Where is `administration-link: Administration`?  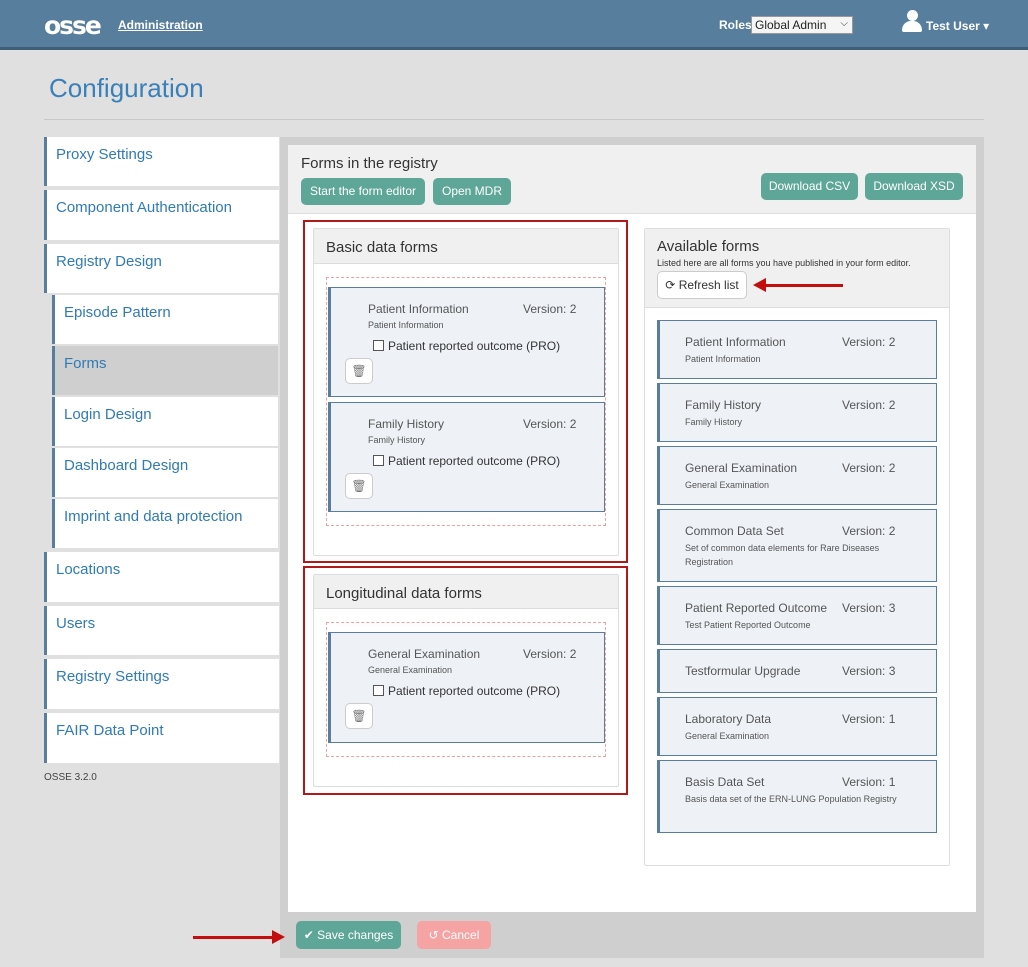
administration-link: Administration is located at coordinates (160, 25).